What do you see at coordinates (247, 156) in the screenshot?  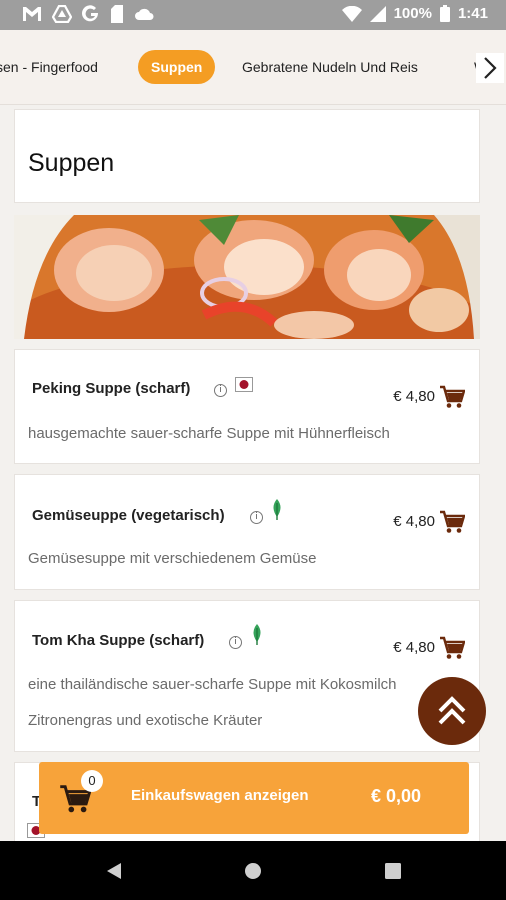 I see `section-header-card: Suppen` at bounding box center [247, 156].